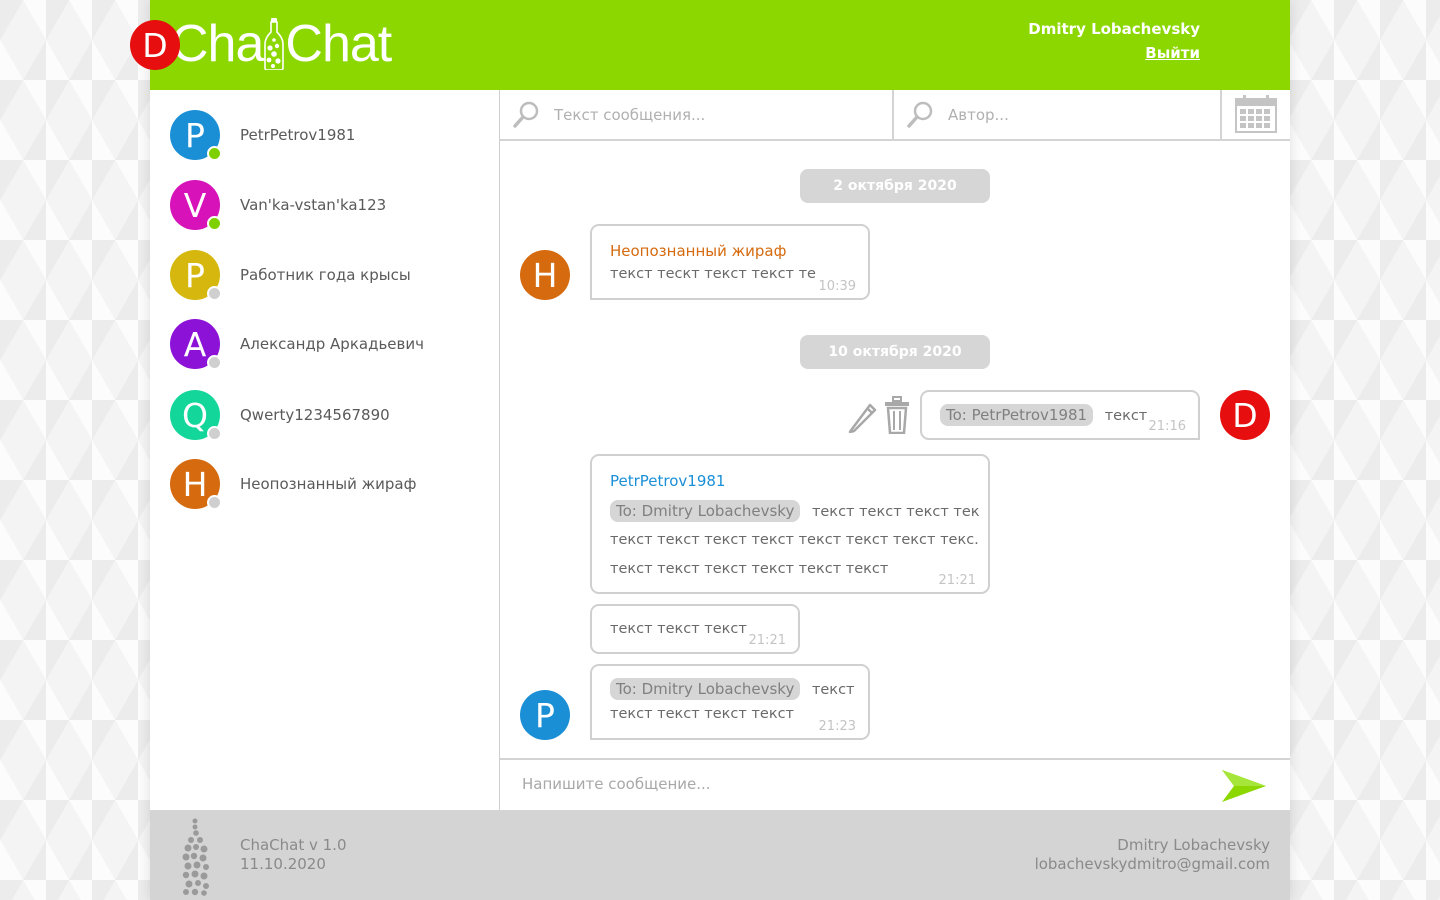  I want to click on message-content: To: Dmitry Lobachevsky текст, so click(732, 689).